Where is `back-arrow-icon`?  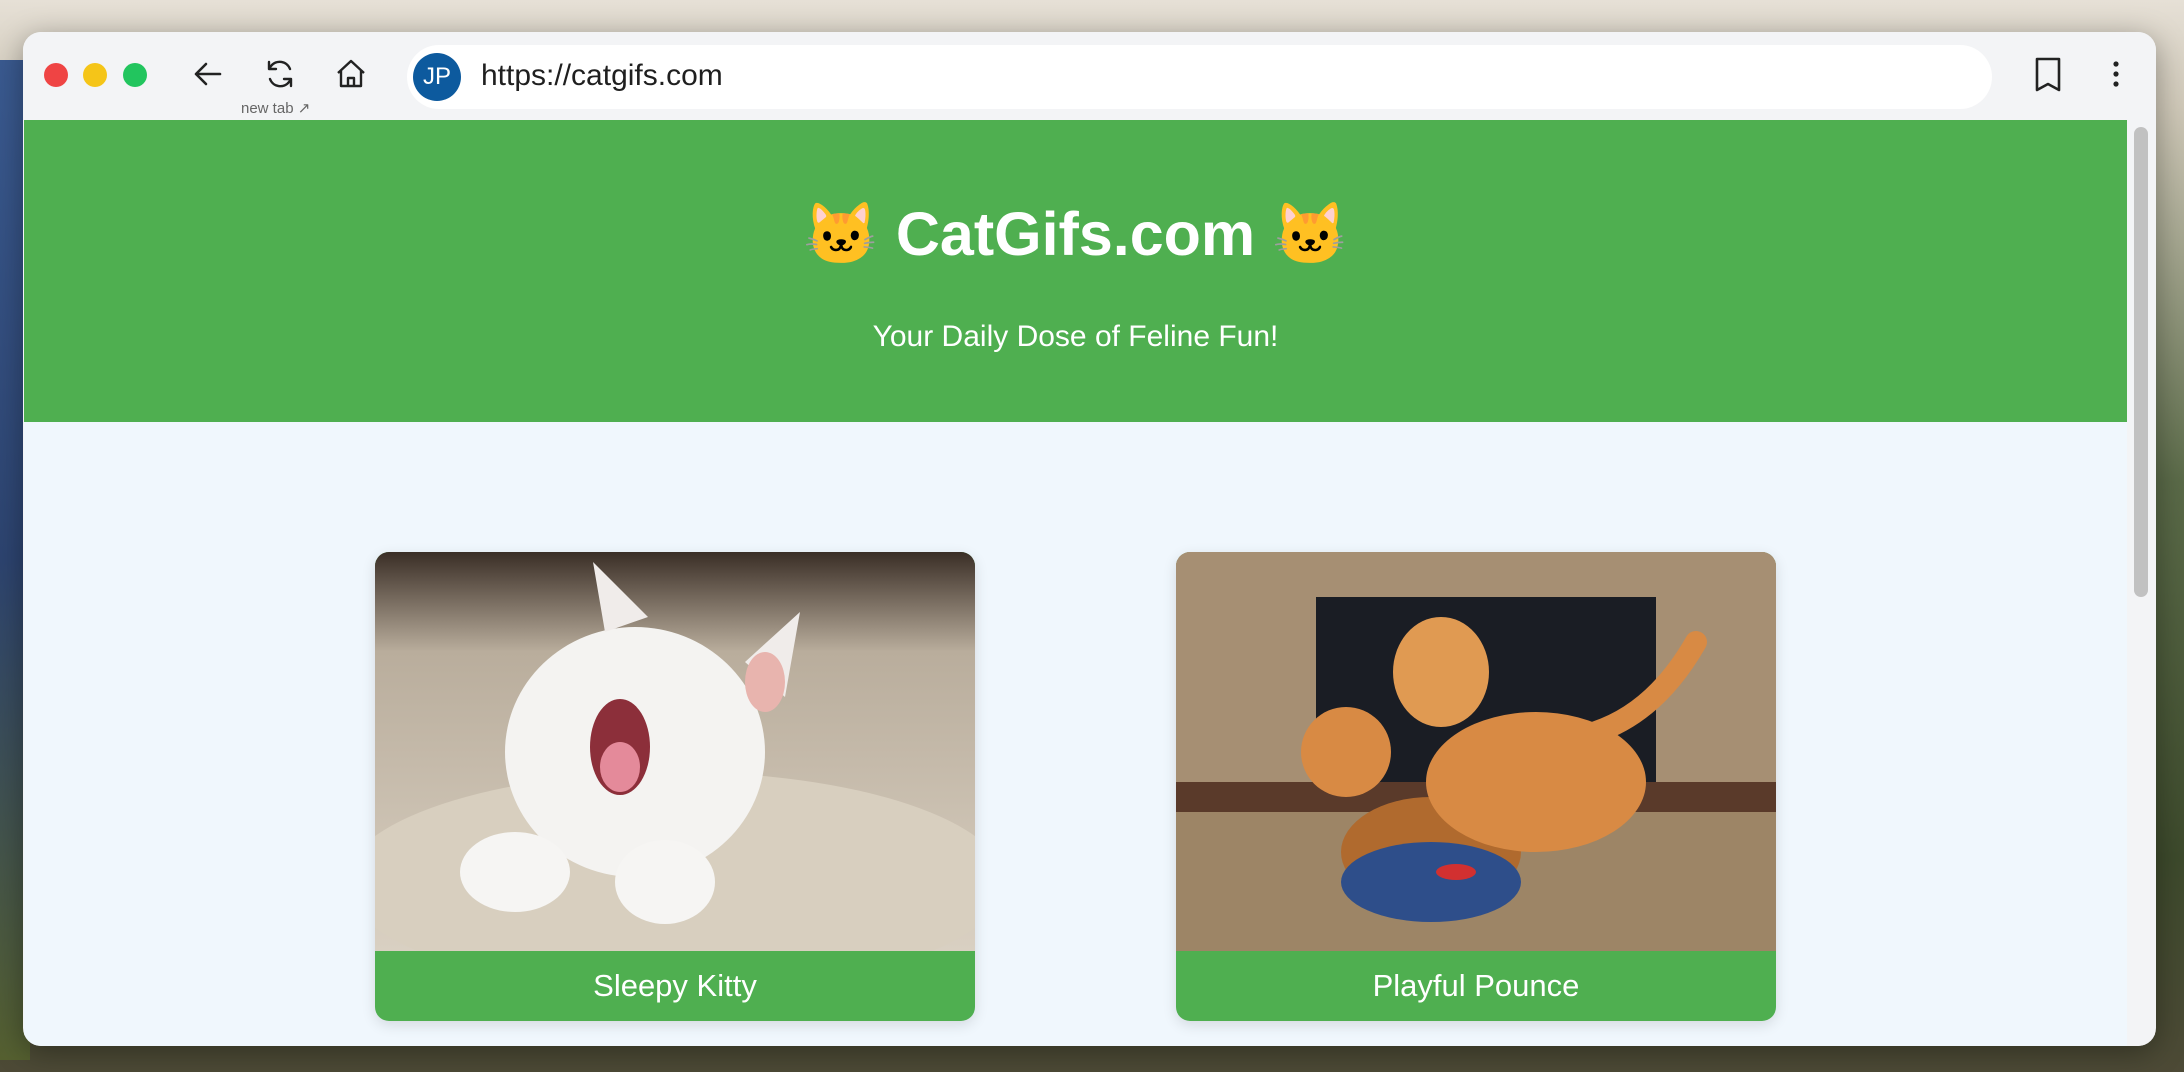
back-arrow-icon is located at coordinates (208, 74).